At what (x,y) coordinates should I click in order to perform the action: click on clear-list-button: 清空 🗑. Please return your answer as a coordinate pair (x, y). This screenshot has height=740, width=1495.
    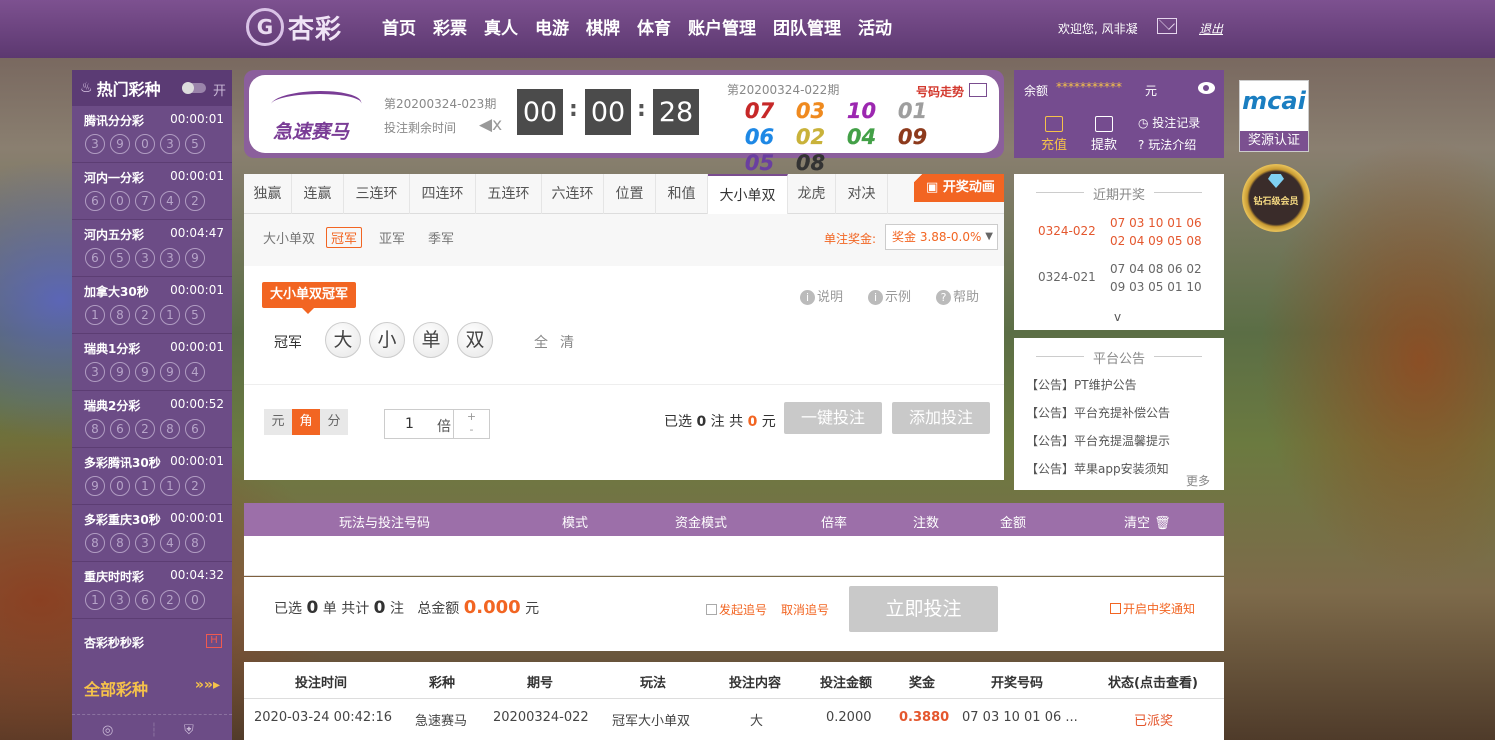
    Looking at the image, I should click on (1147, 521).